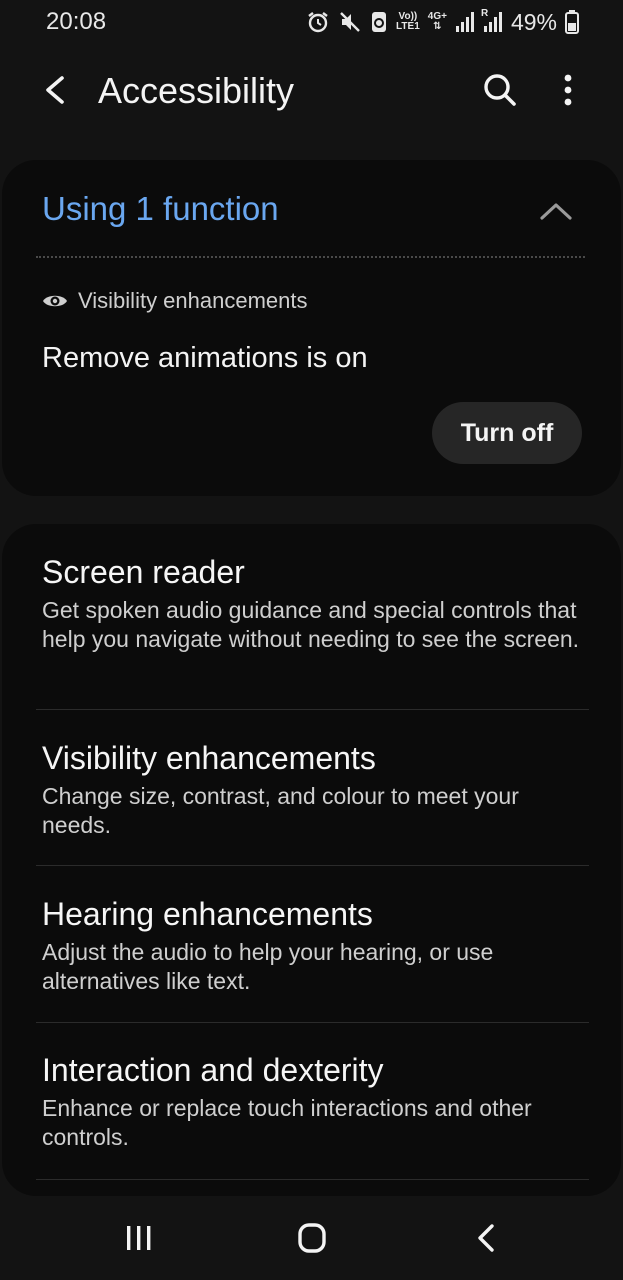 The image size is (623, 1280). Describe the element at coordinates (193, 300) in the screenshot. I see `category-label: Visibility enhancements` at that location.